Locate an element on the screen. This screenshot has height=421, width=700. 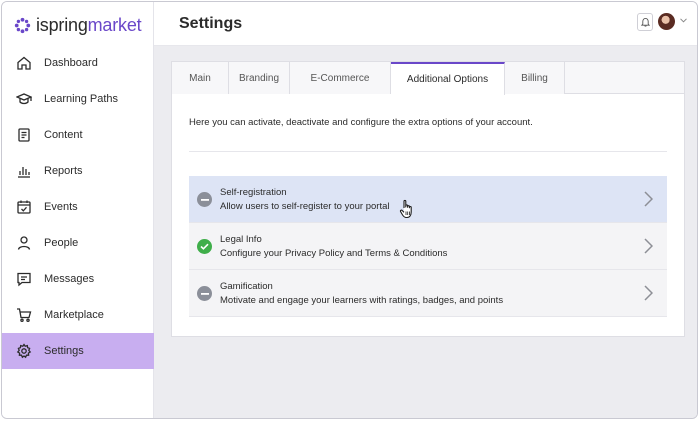
option-title: Self-registration is located at coordinates (253, 192).